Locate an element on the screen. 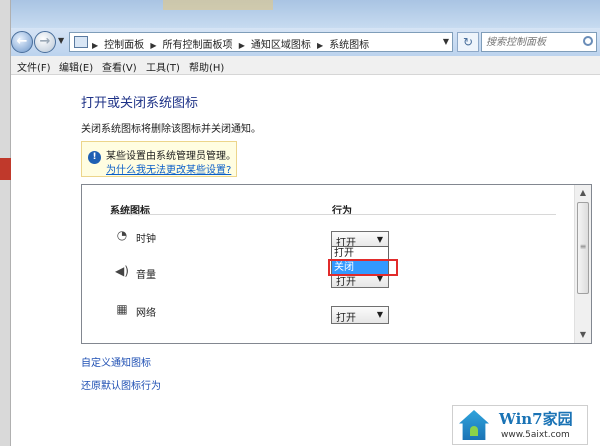 The height and width of the screenshot is (446, 600). search-box is located at coordinates (539, 42).